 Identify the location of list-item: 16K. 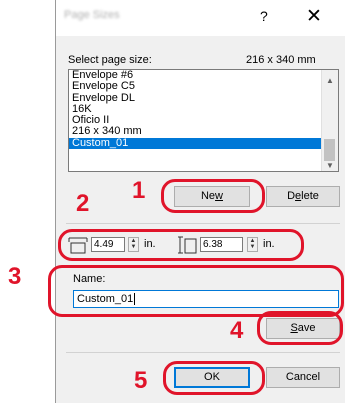
(203, 109).